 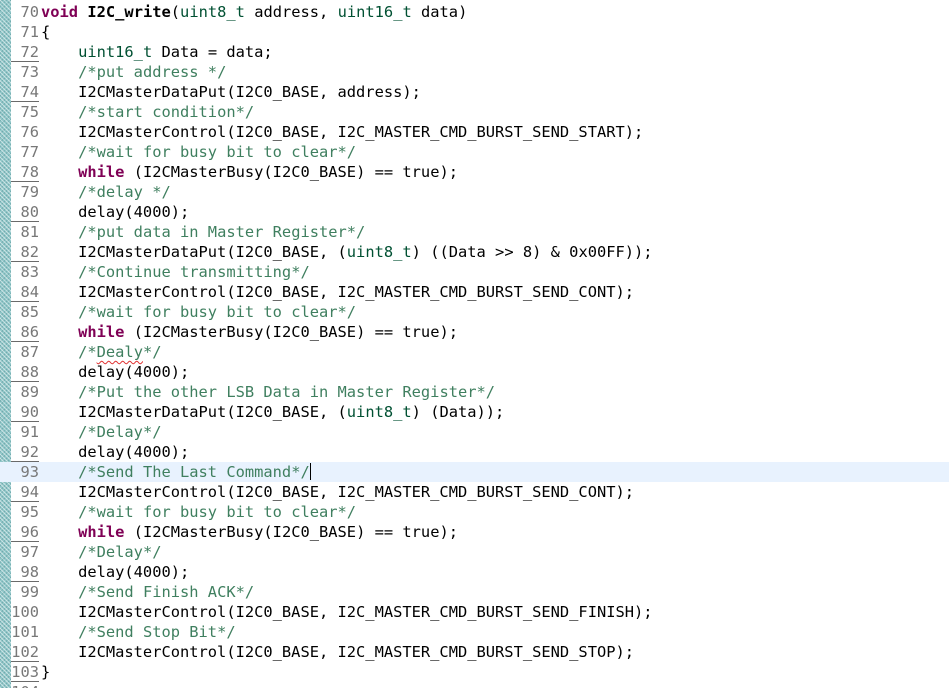 What do you see at coordinates (25, 612) in the screenshot?
I see `line-number: 100` at bounding box center [25, 612].